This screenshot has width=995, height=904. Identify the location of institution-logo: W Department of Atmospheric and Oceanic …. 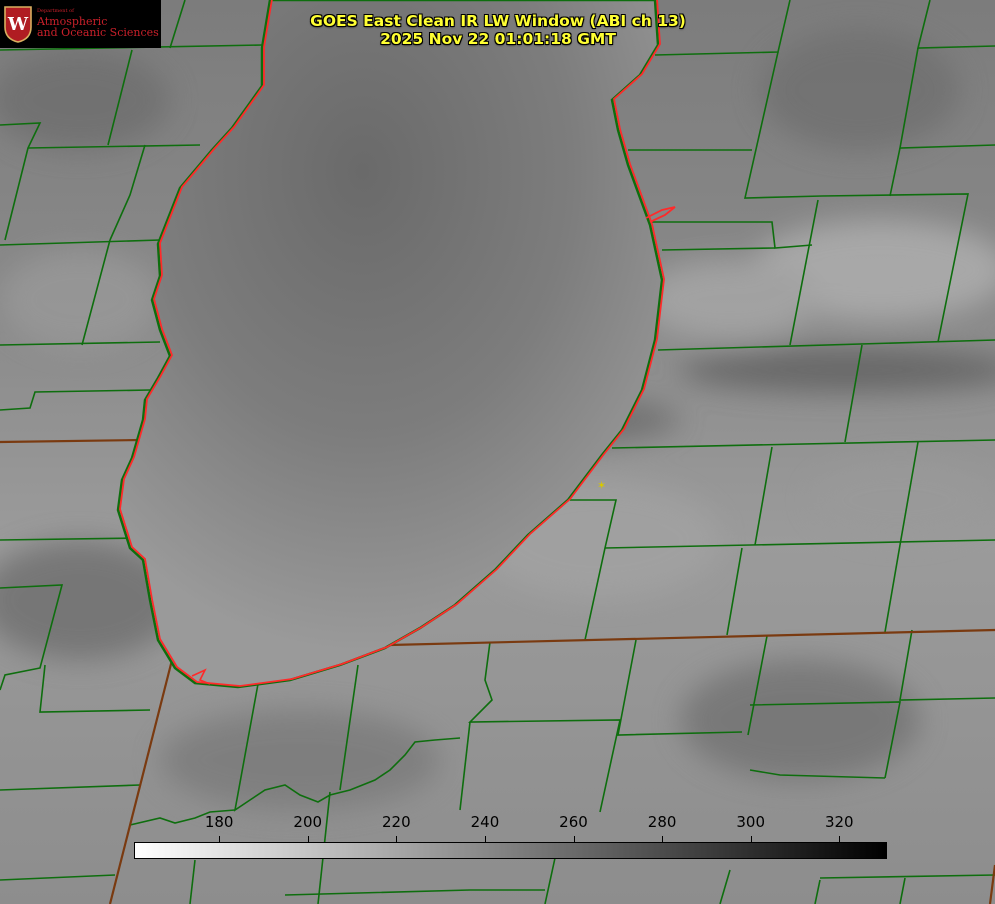
(80, 24).